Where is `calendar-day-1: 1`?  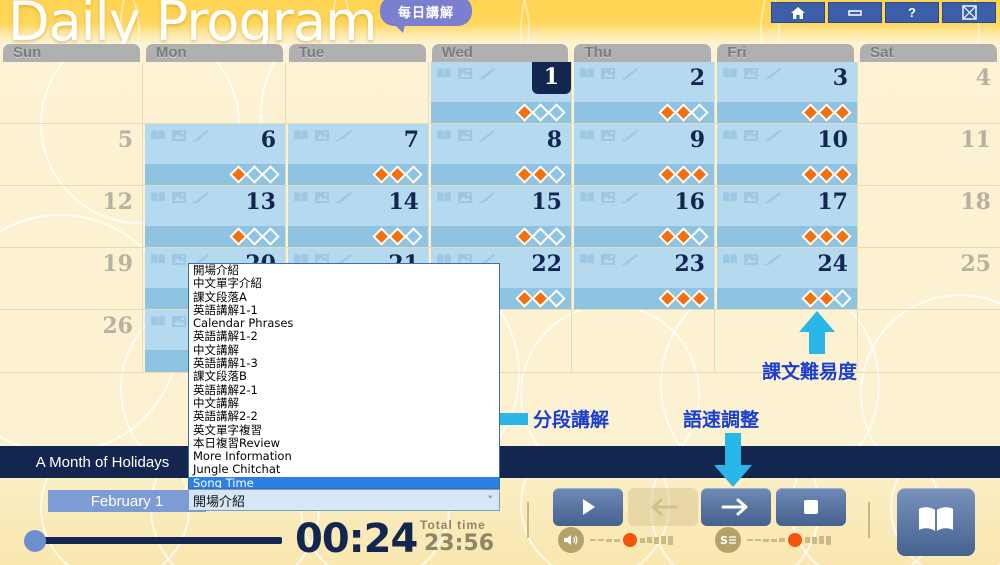
calendar-day-1: 1 is located at coordinates (500, 92).